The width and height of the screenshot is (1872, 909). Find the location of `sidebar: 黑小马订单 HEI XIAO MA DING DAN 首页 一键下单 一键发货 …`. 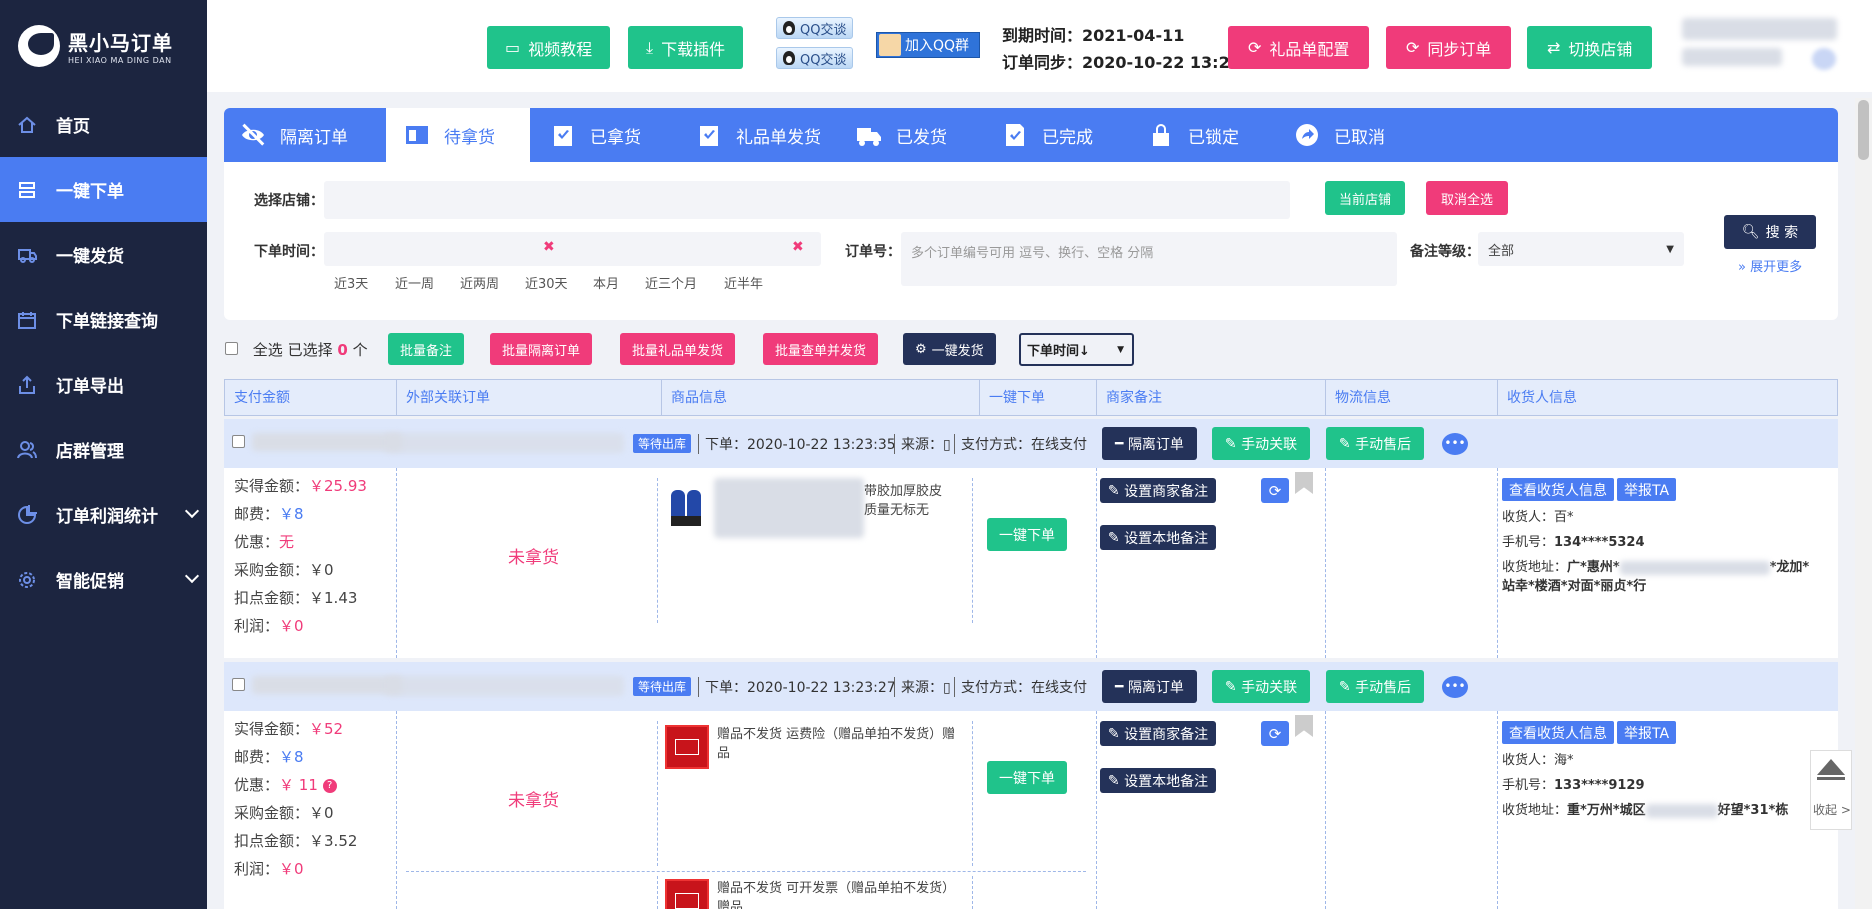

sidebar: 黑小马订单 HEI XIAO MA DING DAN 首页 一键下单 一键发货 … is located at coordinates (103, 454).